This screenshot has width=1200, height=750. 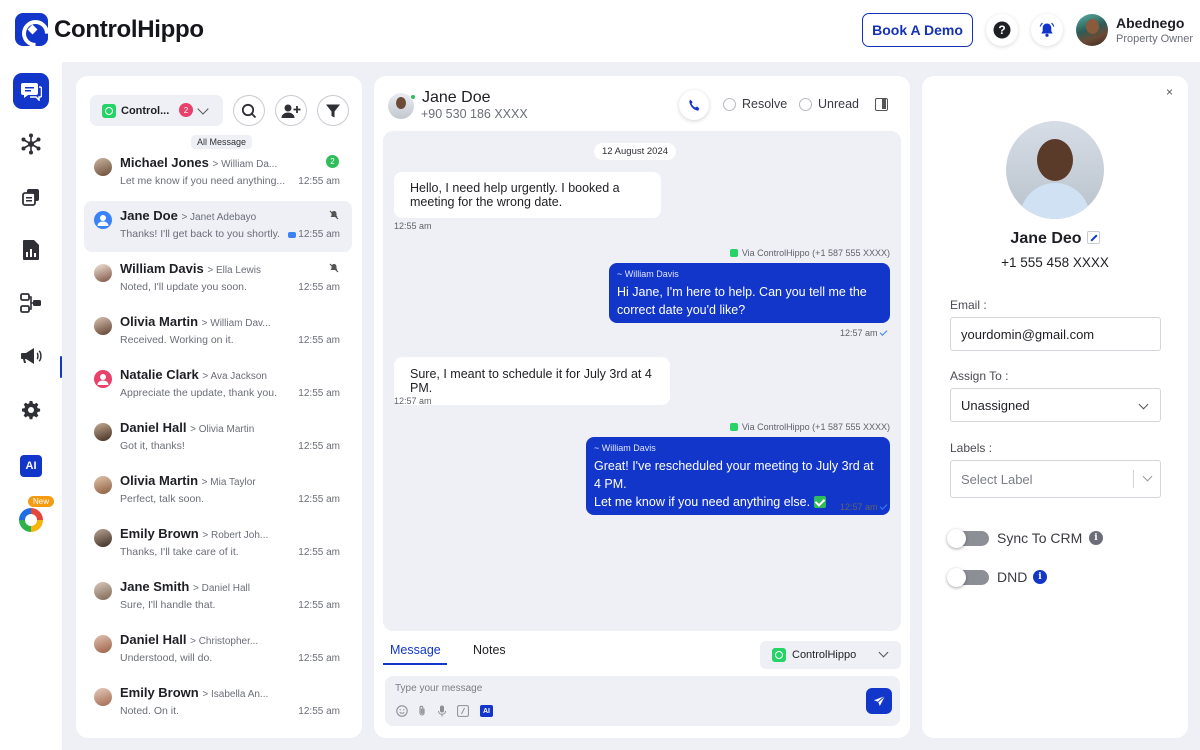 I want to click on voice-button, so click(x=442, y=711).